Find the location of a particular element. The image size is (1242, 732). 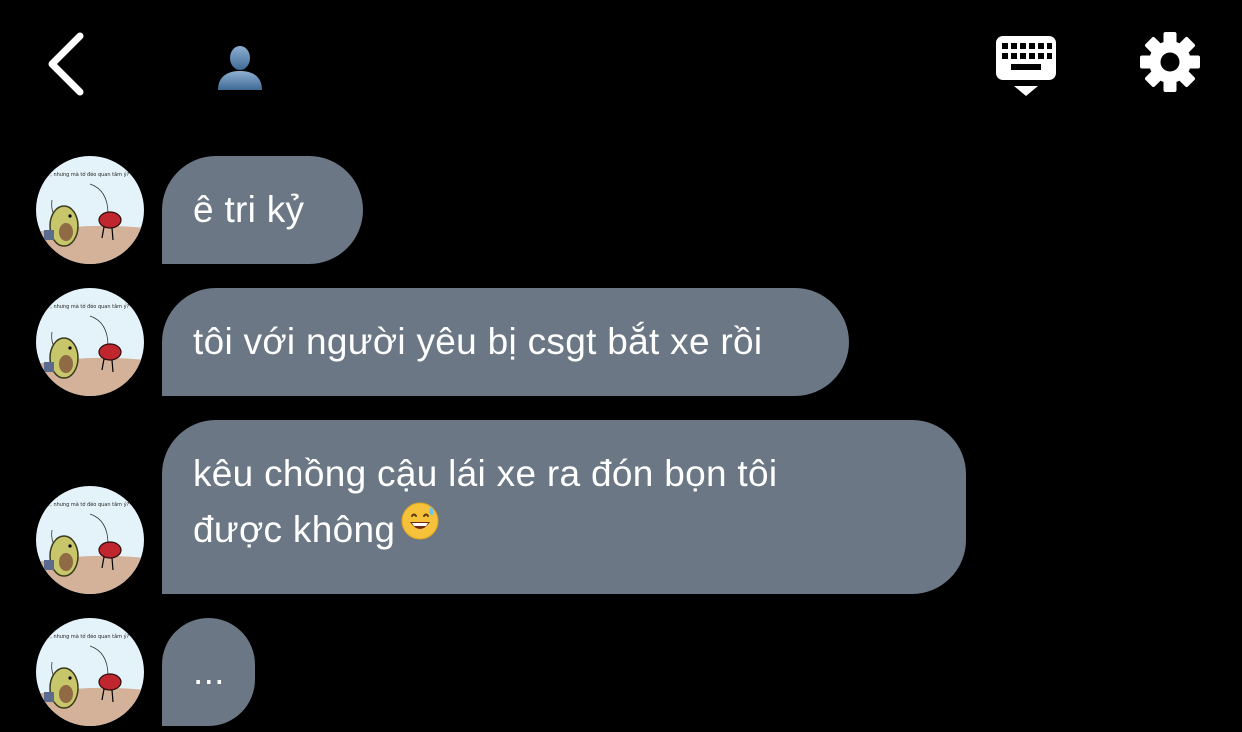

message-text-line-1: kêu chồng cậu lái xe ra đón bọn tôi is located at coordinates (485, 473).